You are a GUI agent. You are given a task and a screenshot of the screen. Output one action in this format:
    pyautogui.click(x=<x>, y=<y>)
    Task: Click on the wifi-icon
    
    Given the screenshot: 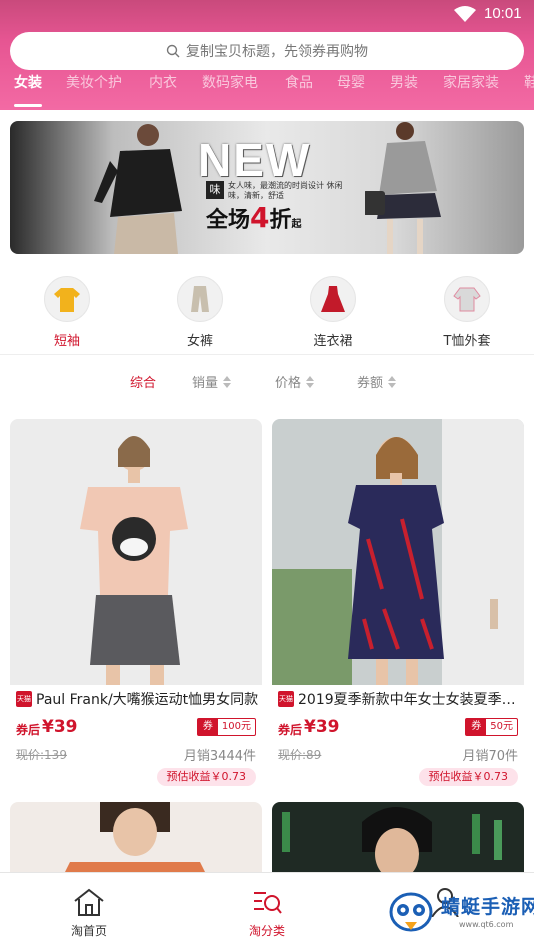 What is the action you would take?
    pyautogui.click(x=465, y=14)
    